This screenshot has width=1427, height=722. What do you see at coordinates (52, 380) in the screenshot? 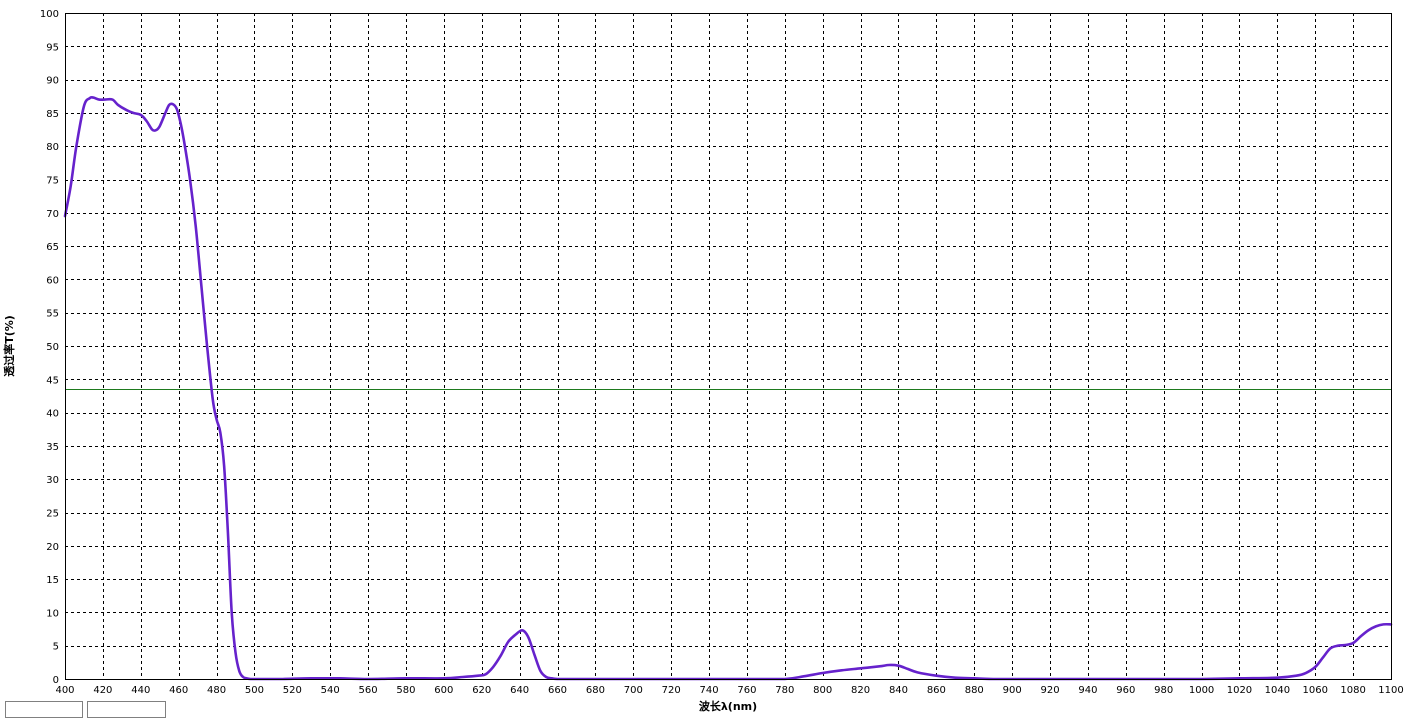
I see `y-tick-label: 45` at bounding box center [52, 380].